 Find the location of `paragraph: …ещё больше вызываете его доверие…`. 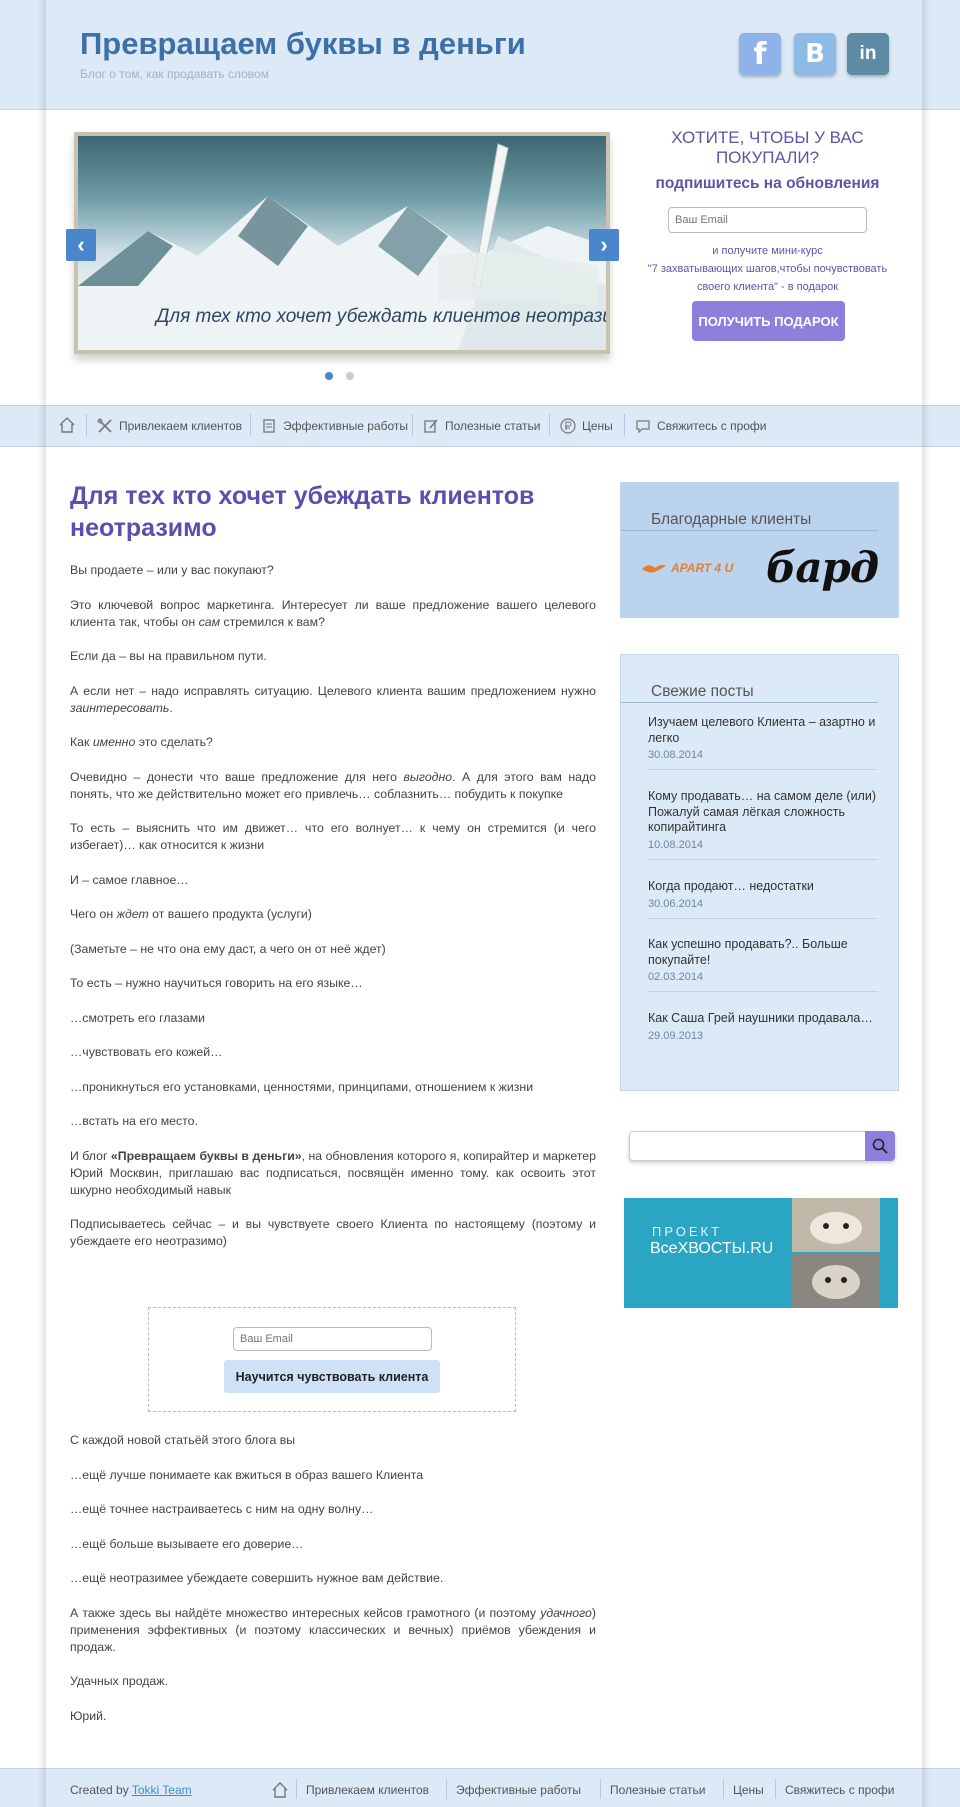

paragraph: …ещё больше вызываете его доверие… is located at coordinates (187, 1543).